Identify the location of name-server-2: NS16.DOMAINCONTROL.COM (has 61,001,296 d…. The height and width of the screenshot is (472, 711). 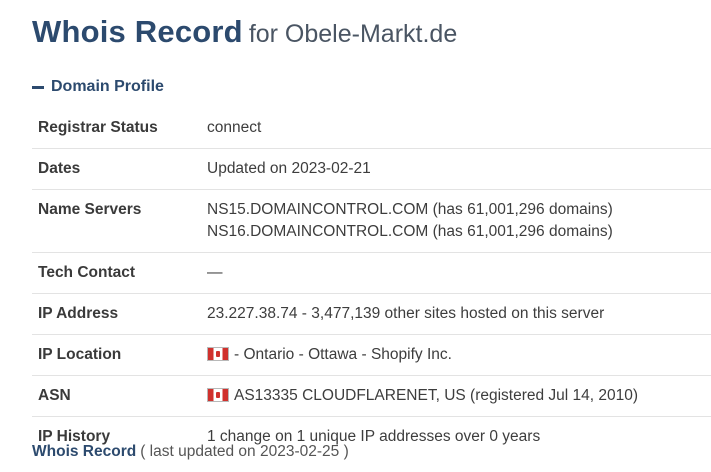
(410, 231).